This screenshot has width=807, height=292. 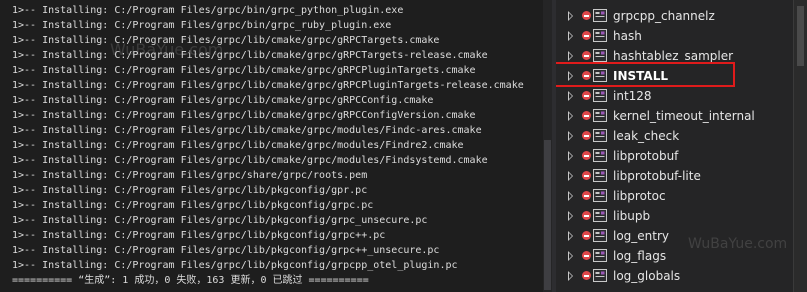 I want to click on tree-item-label: libprotoc, so click(x=639, y=196).